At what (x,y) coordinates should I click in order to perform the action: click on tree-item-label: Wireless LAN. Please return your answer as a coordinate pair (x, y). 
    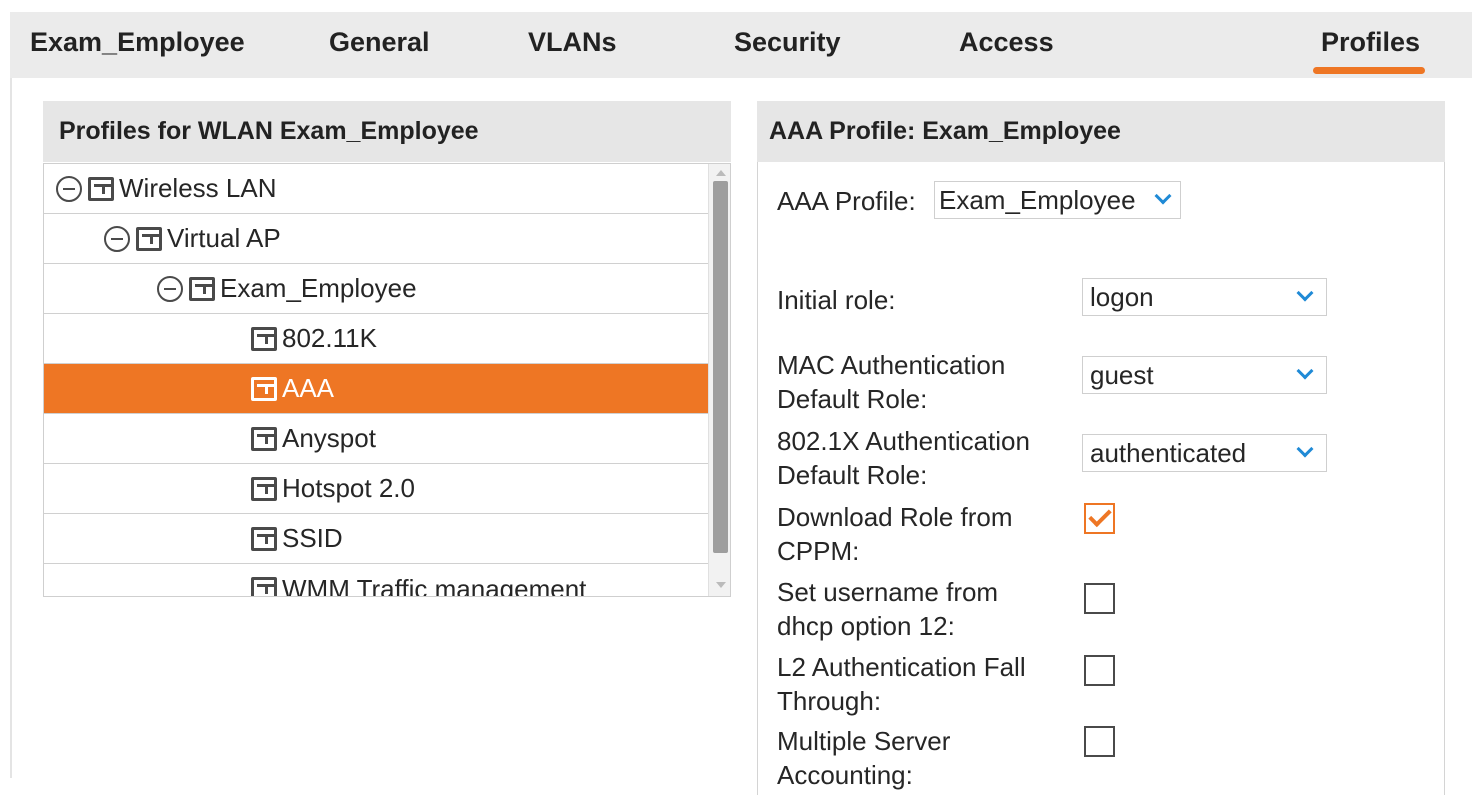
    Looking at the image, I should click on (198, 188).